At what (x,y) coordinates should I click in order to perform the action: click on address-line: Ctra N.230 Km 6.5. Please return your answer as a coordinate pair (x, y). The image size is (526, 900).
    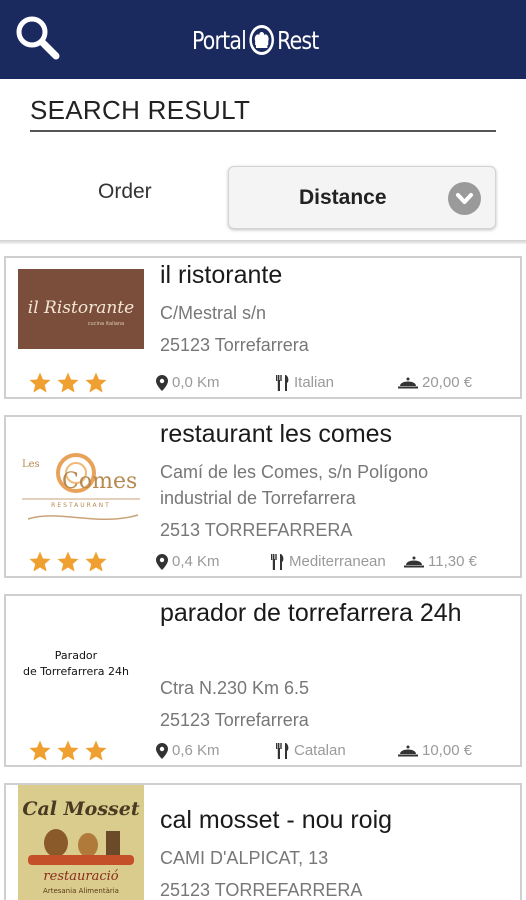
    Looking at the image, I should click on (235, 688).